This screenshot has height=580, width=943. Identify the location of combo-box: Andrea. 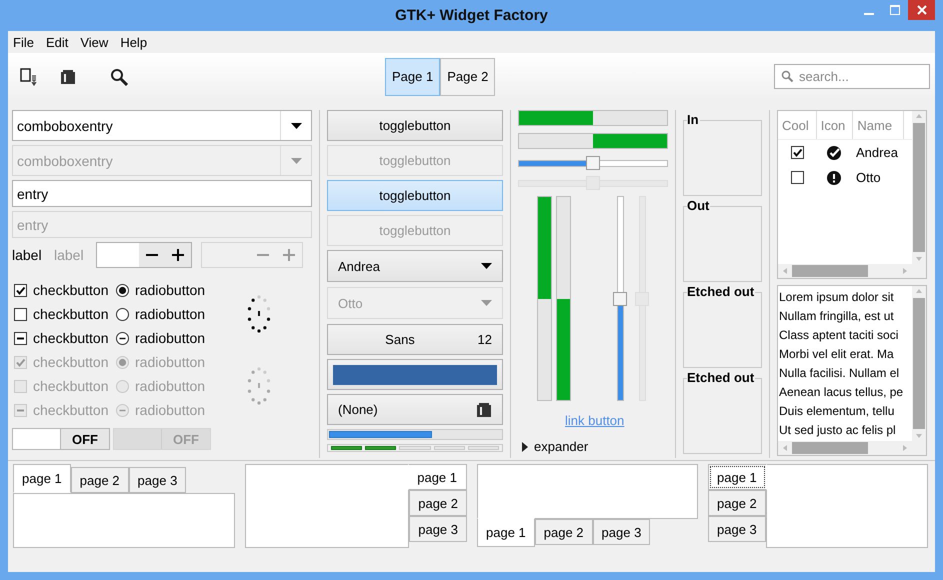
(415, 266).